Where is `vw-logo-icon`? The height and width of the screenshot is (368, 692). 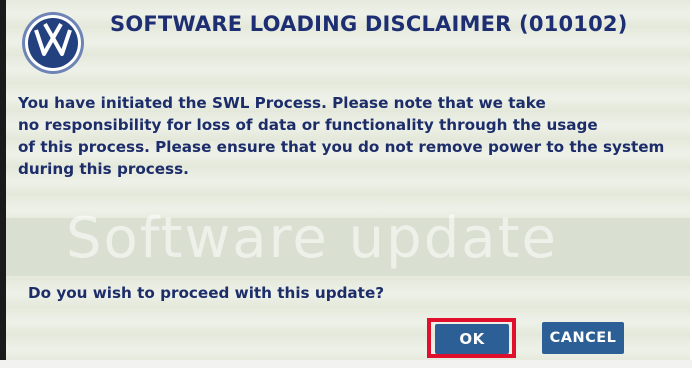 vw-logo-icon is located at coordinates (53, 43).